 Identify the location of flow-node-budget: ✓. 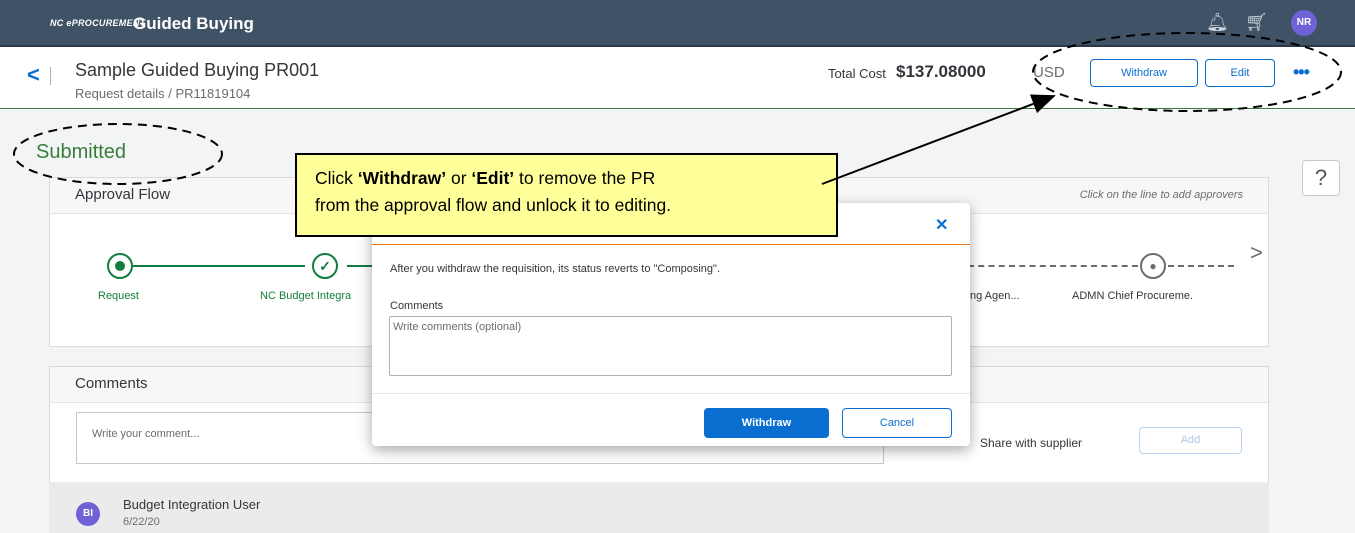
(325, 266).